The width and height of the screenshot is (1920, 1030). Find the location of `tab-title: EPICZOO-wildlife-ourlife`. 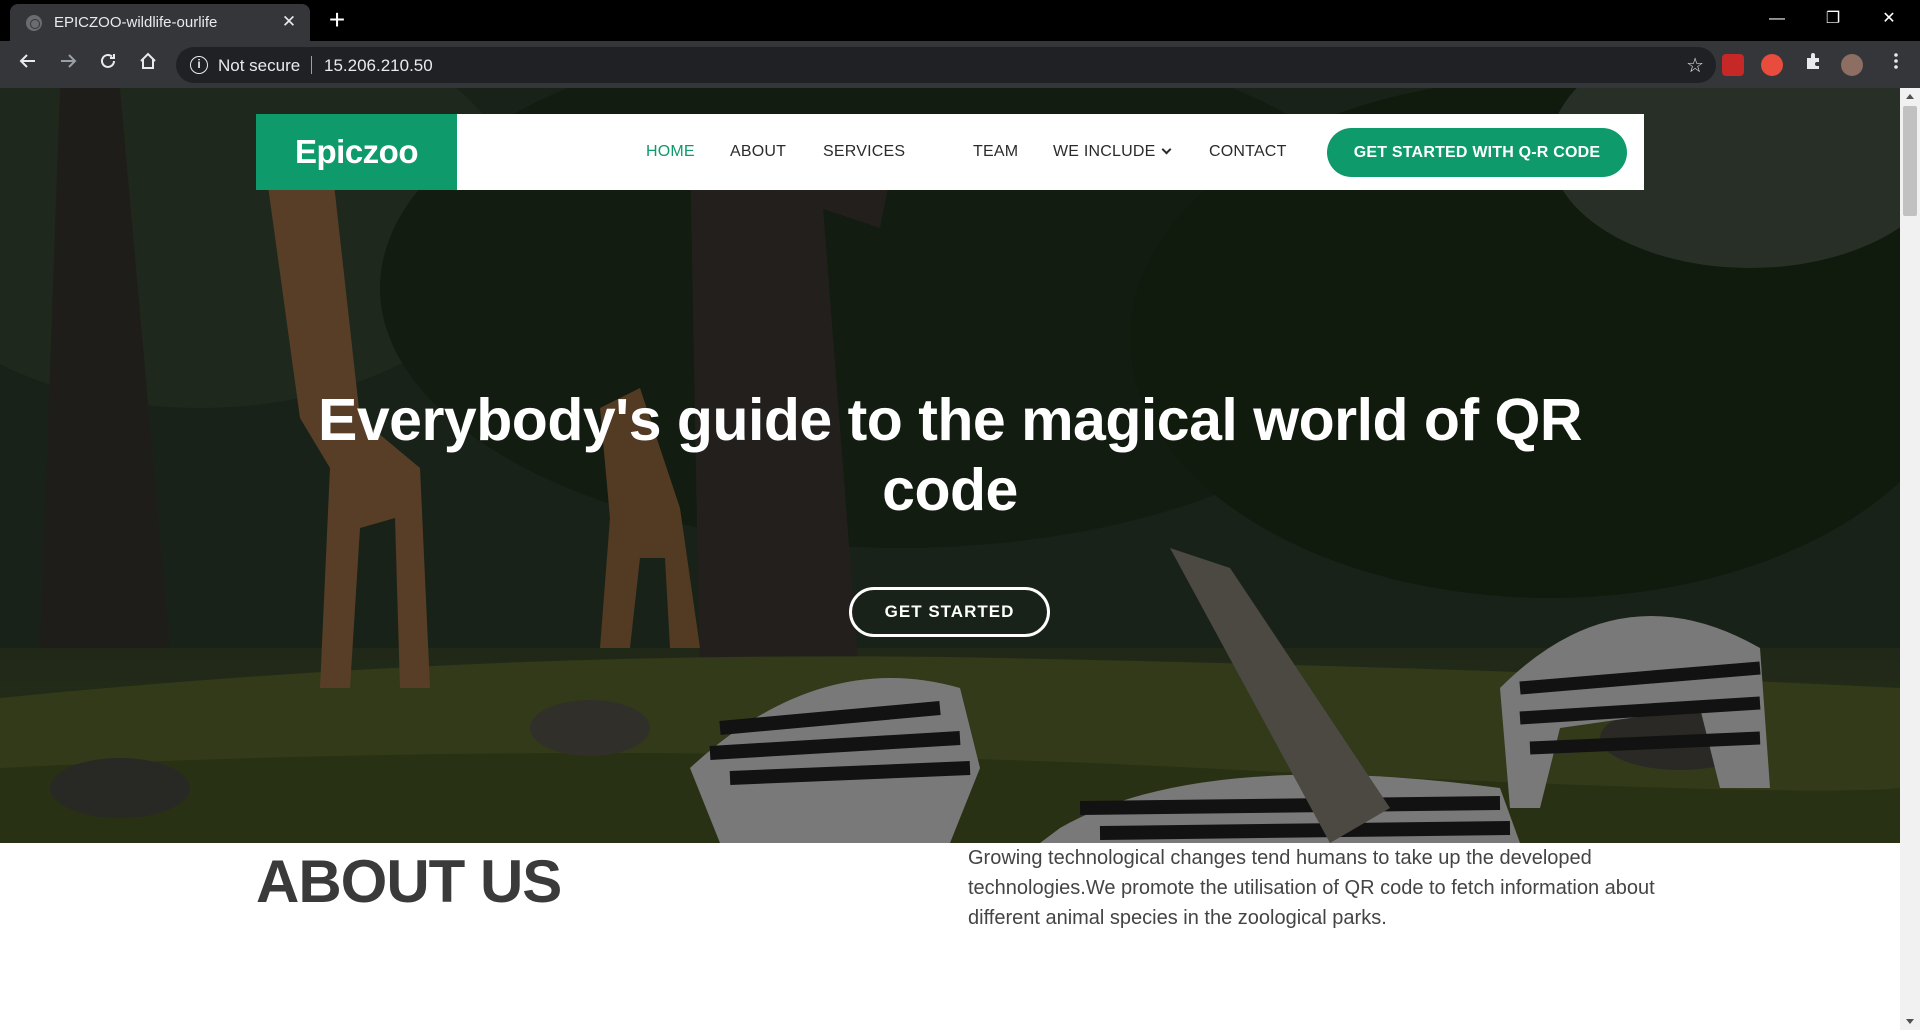

tab-title: EPICZOO-wildlife-ourlife is located at coordinates (136, 22).